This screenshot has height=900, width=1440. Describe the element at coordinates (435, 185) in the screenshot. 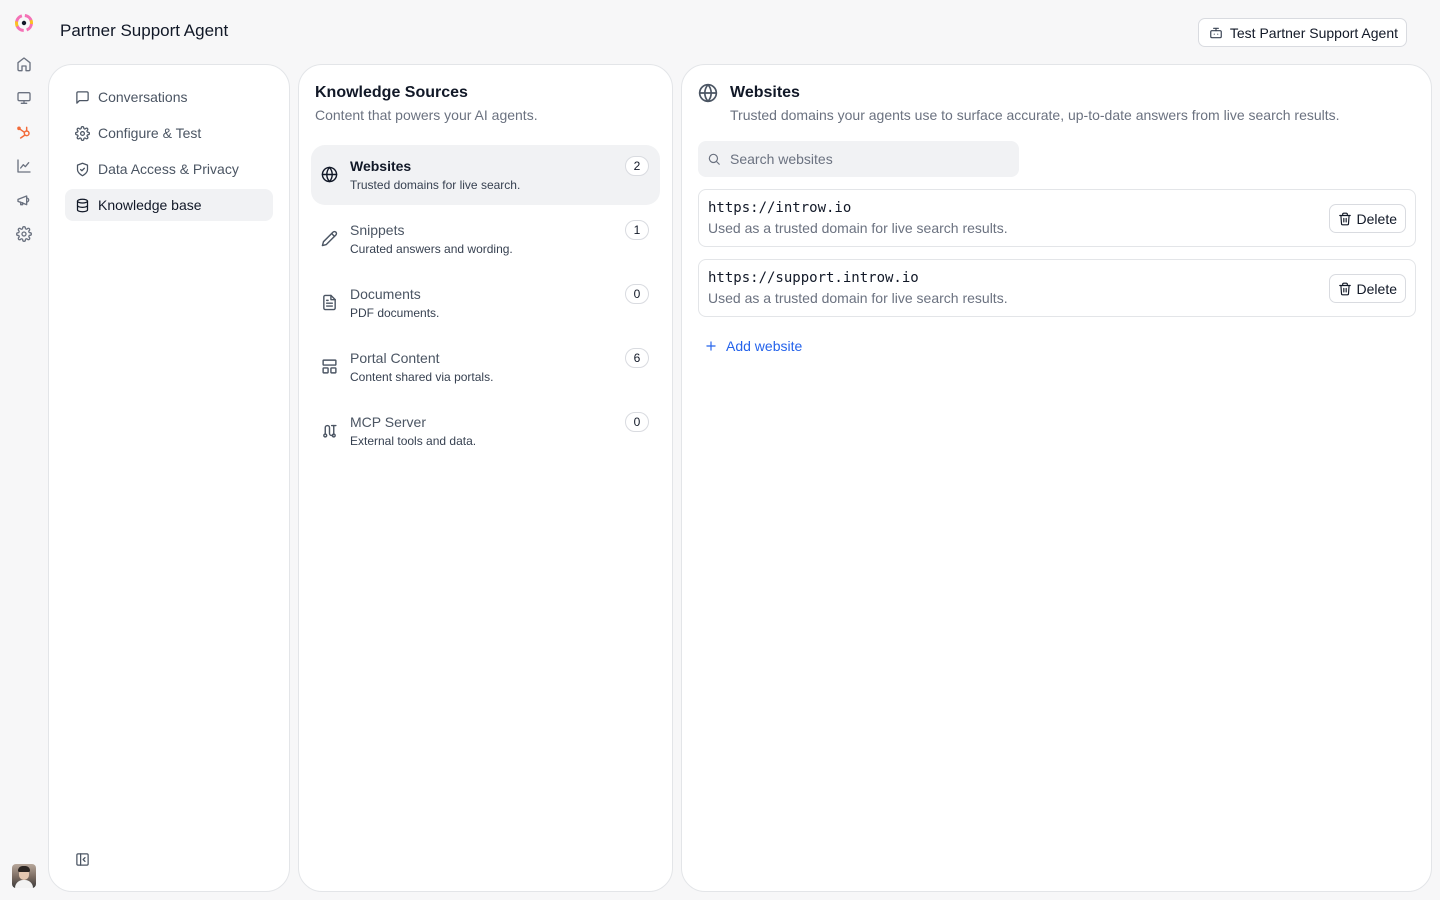

I see `source-description: Trusted domains for live search.` at that location.